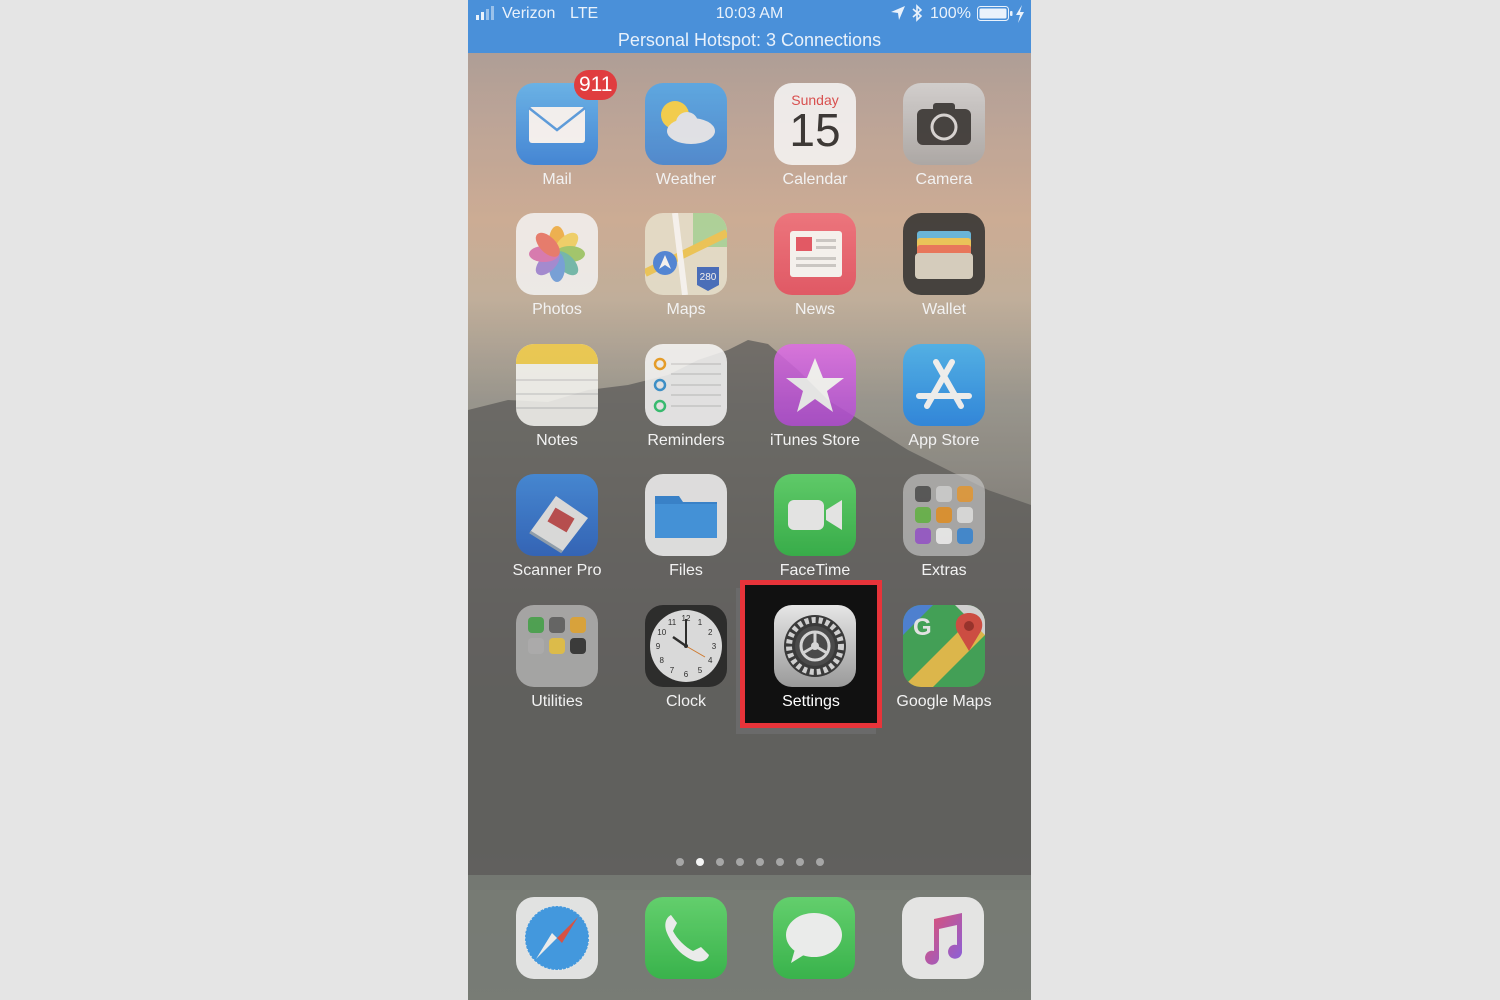 This screenshot has width=1500, height=1000. I want to click on settings-highlight-box: Settings, so click(811, 654).